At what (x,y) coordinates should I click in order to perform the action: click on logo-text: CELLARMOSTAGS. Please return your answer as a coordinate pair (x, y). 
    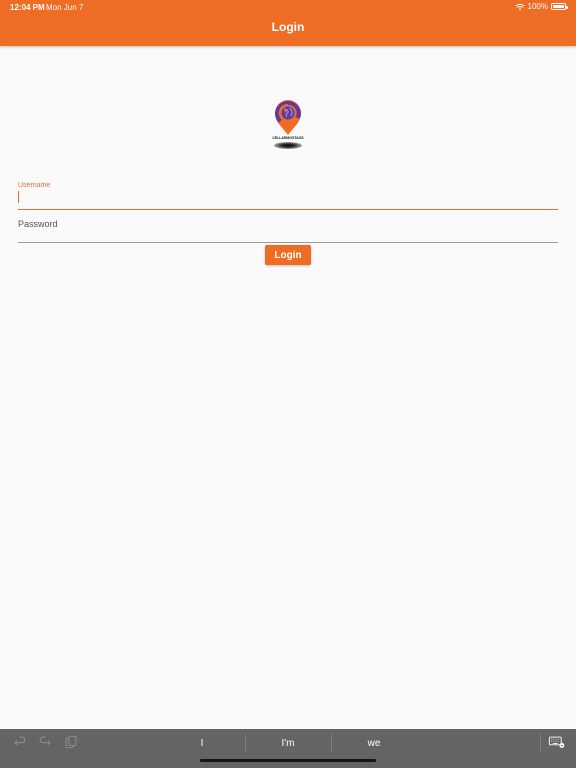
    Looking at the image, I should click on (288, 138).